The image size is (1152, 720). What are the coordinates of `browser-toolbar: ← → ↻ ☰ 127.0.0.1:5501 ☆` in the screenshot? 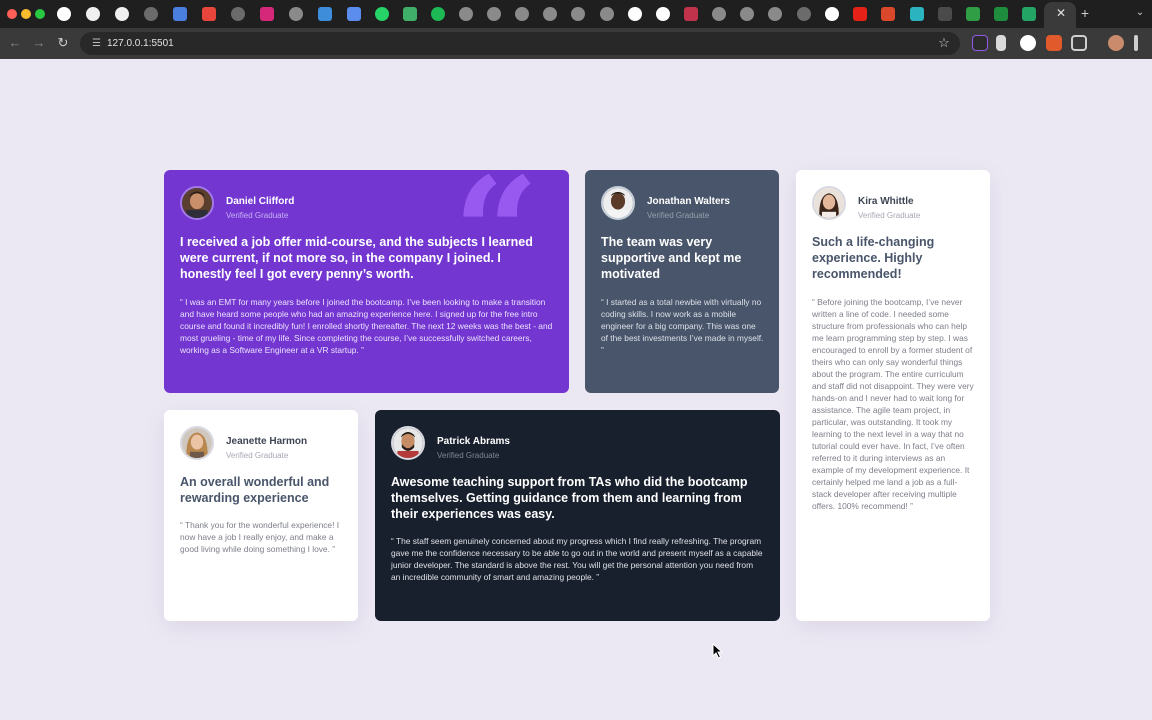 It's located at (576, 43).